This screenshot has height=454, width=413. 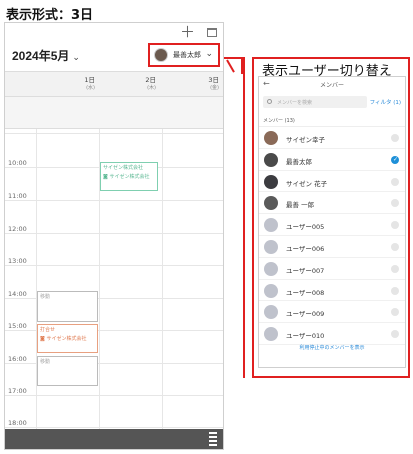 What do you see at coordinates (332, 119) in the screenshot?
I see `member-count: メンバー (13)` at bounding box center [332, 119].